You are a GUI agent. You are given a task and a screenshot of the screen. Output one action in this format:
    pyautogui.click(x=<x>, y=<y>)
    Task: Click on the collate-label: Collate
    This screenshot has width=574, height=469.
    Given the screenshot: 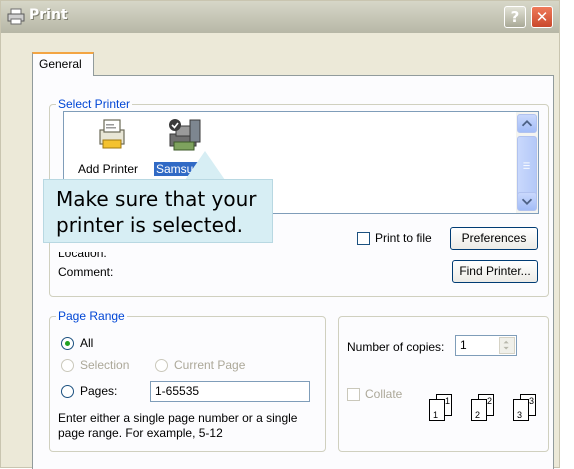 What is the action you would take?
    pyautogui.click(x=384, y=394)
    